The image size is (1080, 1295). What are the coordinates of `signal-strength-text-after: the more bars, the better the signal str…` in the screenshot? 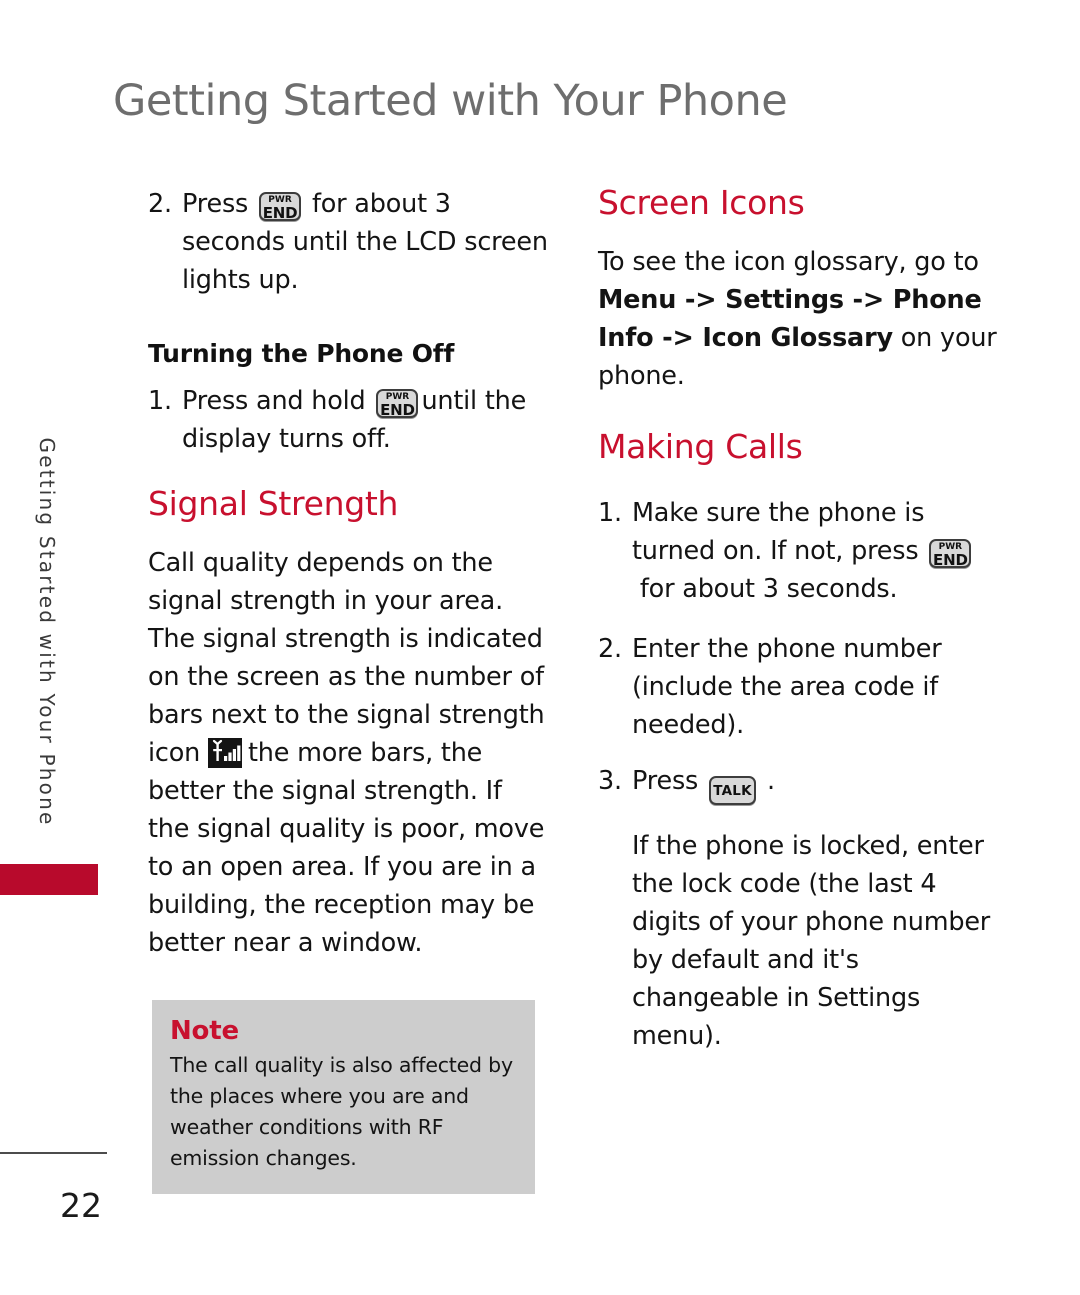 It's located at (346, 848).